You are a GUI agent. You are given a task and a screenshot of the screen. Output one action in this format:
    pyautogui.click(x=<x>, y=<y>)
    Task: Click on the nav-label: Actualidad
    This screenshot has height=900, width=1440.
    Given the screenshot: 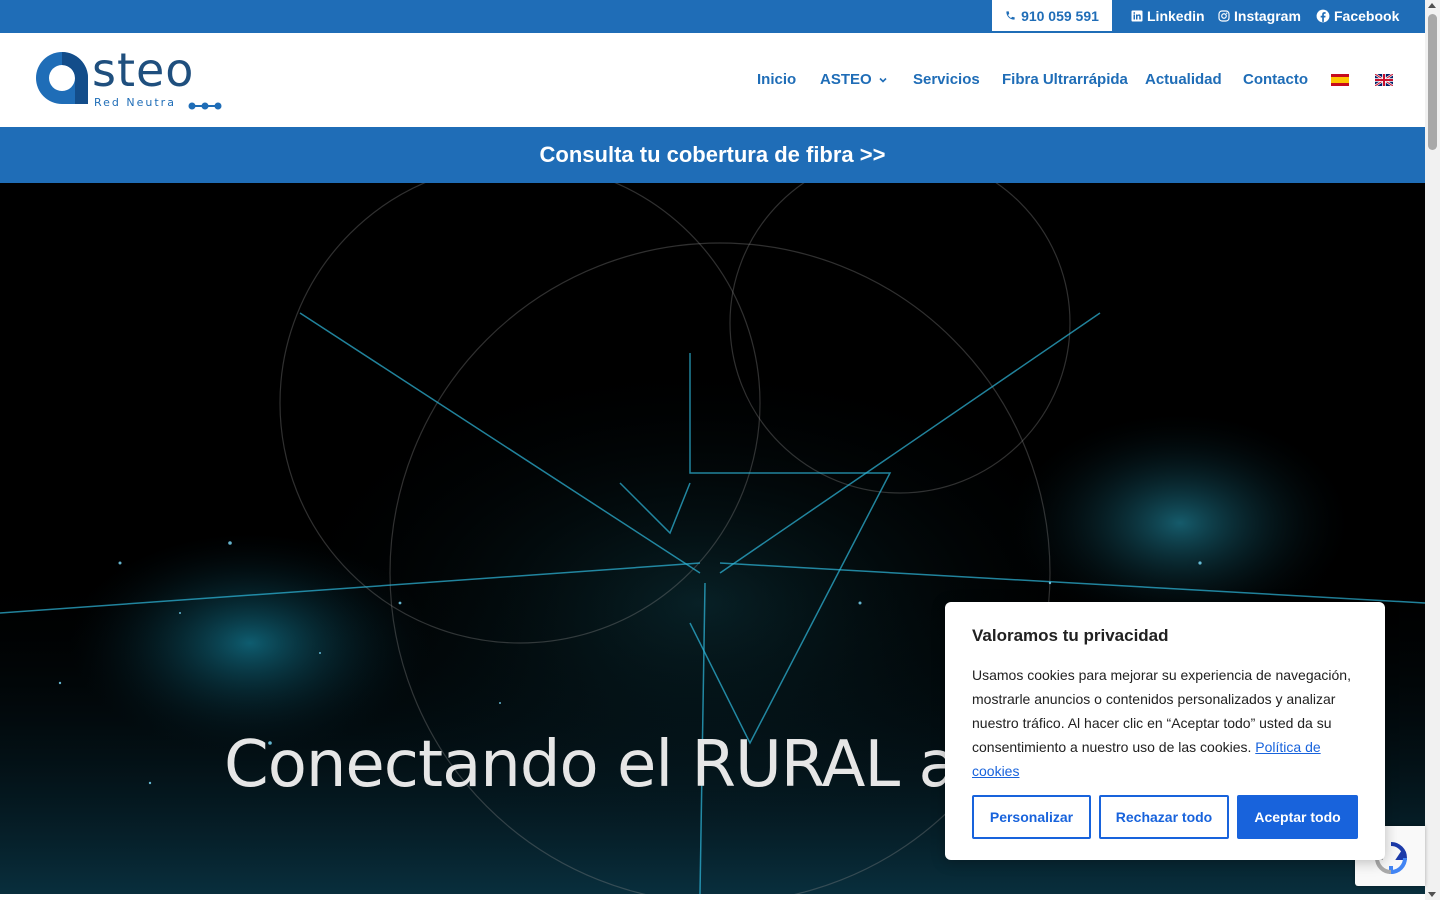 What is the action you would take?
    pyautogui.click(x=1183, y=79)
    